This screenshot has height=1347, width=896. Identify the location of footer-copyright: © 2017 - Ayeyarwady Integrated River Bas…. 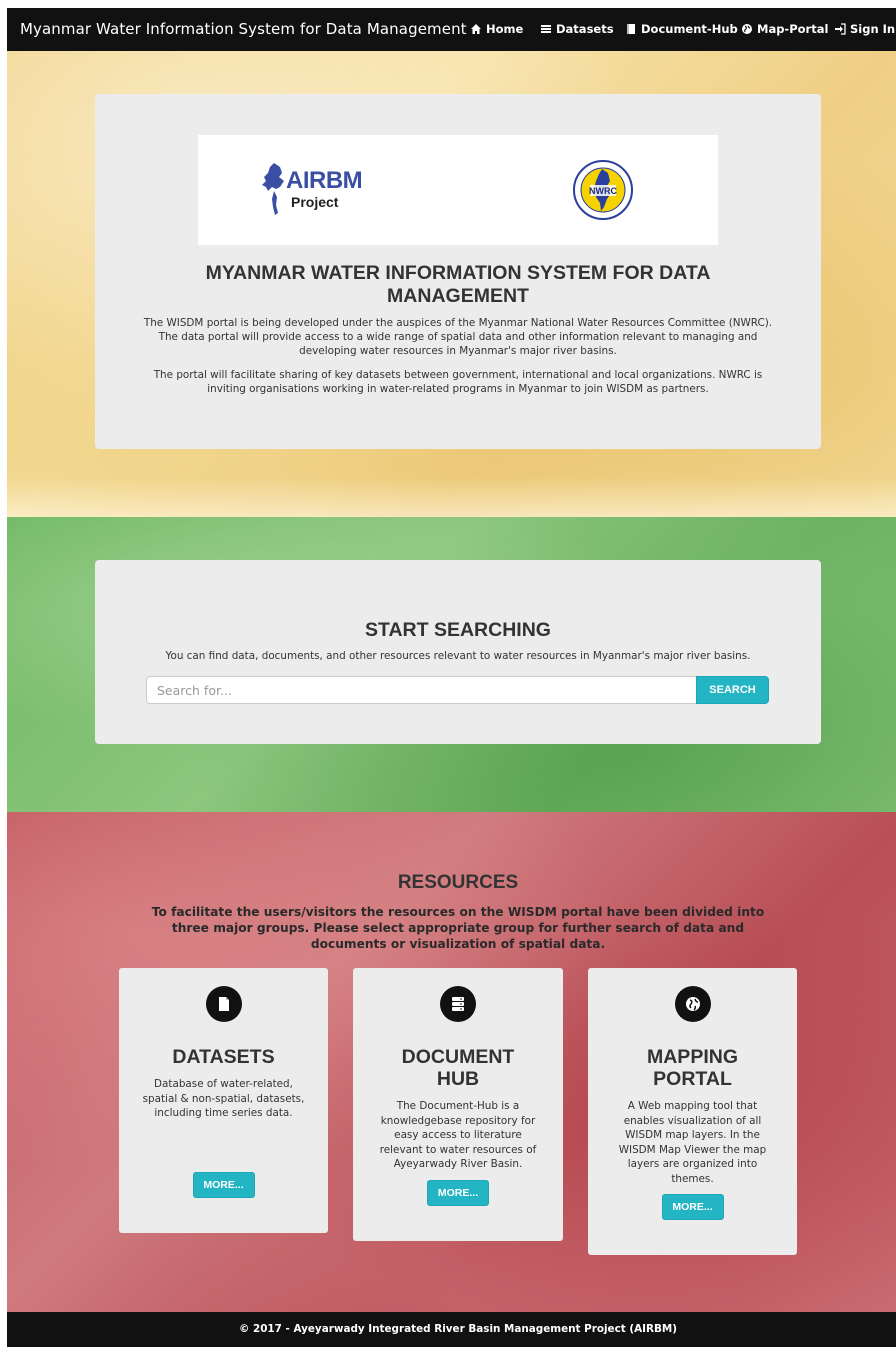
(458, 1329).